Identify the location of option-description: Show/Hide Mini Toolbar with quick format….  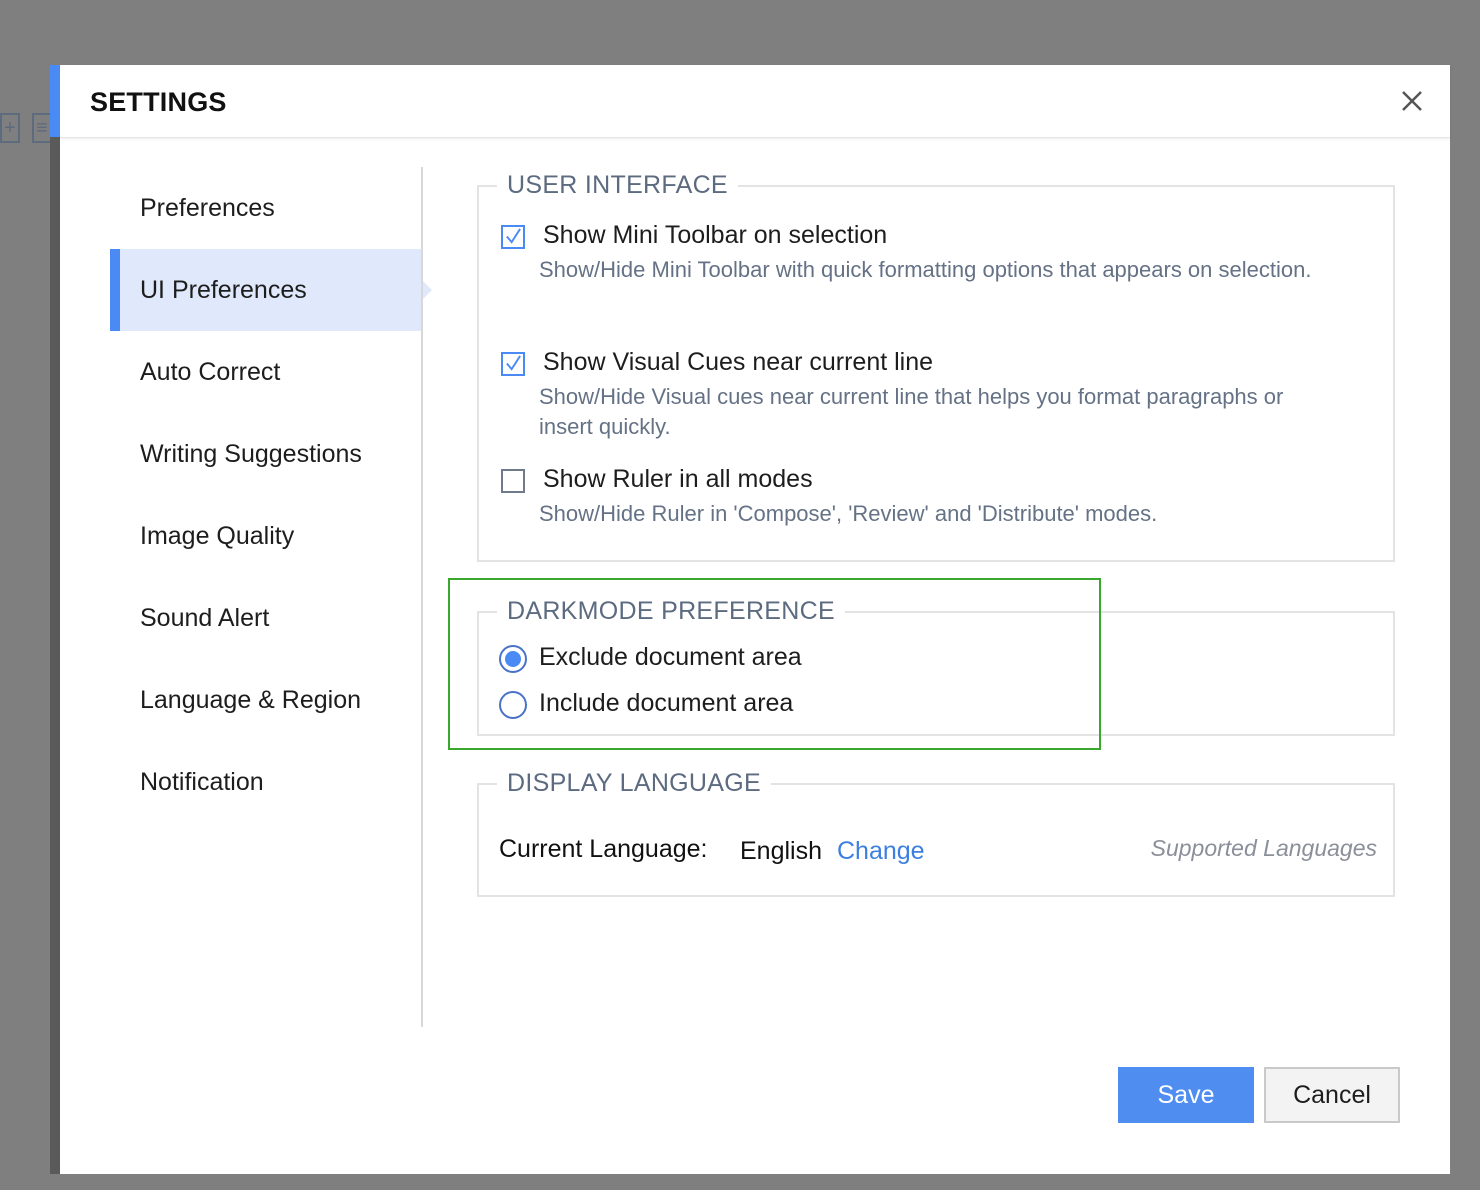
(925, 269).